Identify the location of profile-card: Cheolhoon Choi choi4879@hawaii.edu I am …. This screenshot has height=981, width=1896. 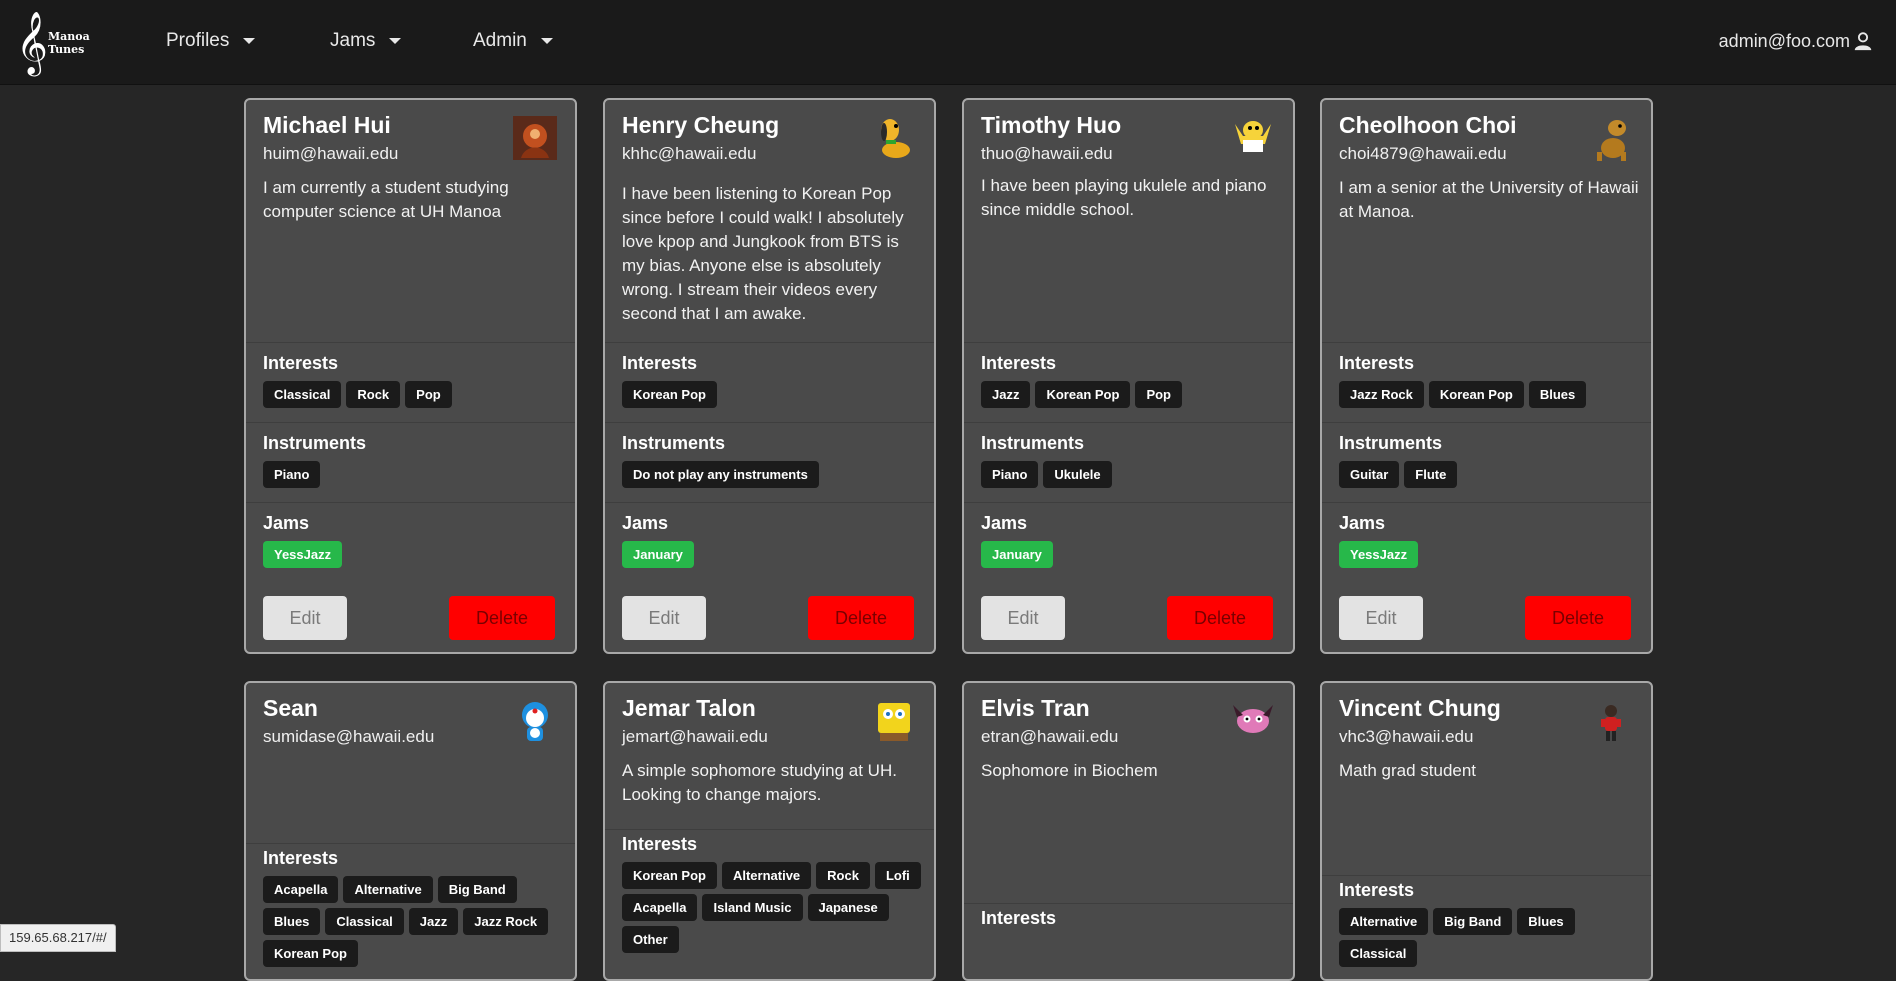
(1486, 376).